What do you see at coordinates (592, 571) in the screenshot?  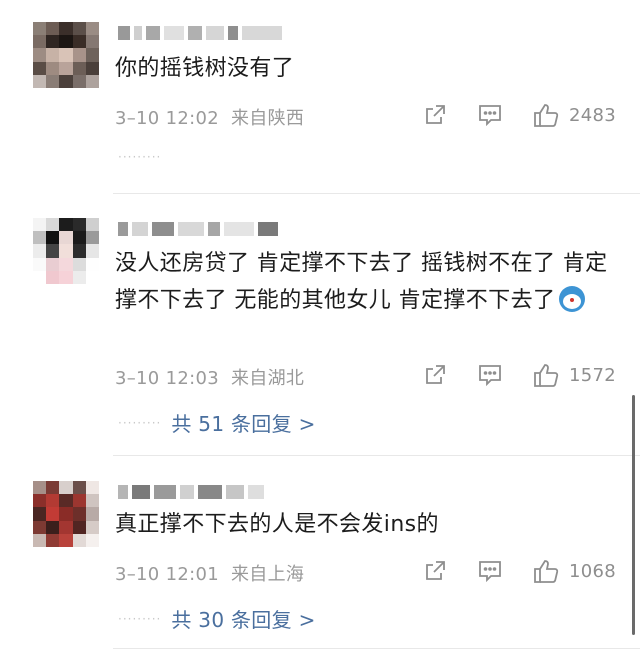 I see `like-count: 1068` at bounding box center [592, 571].